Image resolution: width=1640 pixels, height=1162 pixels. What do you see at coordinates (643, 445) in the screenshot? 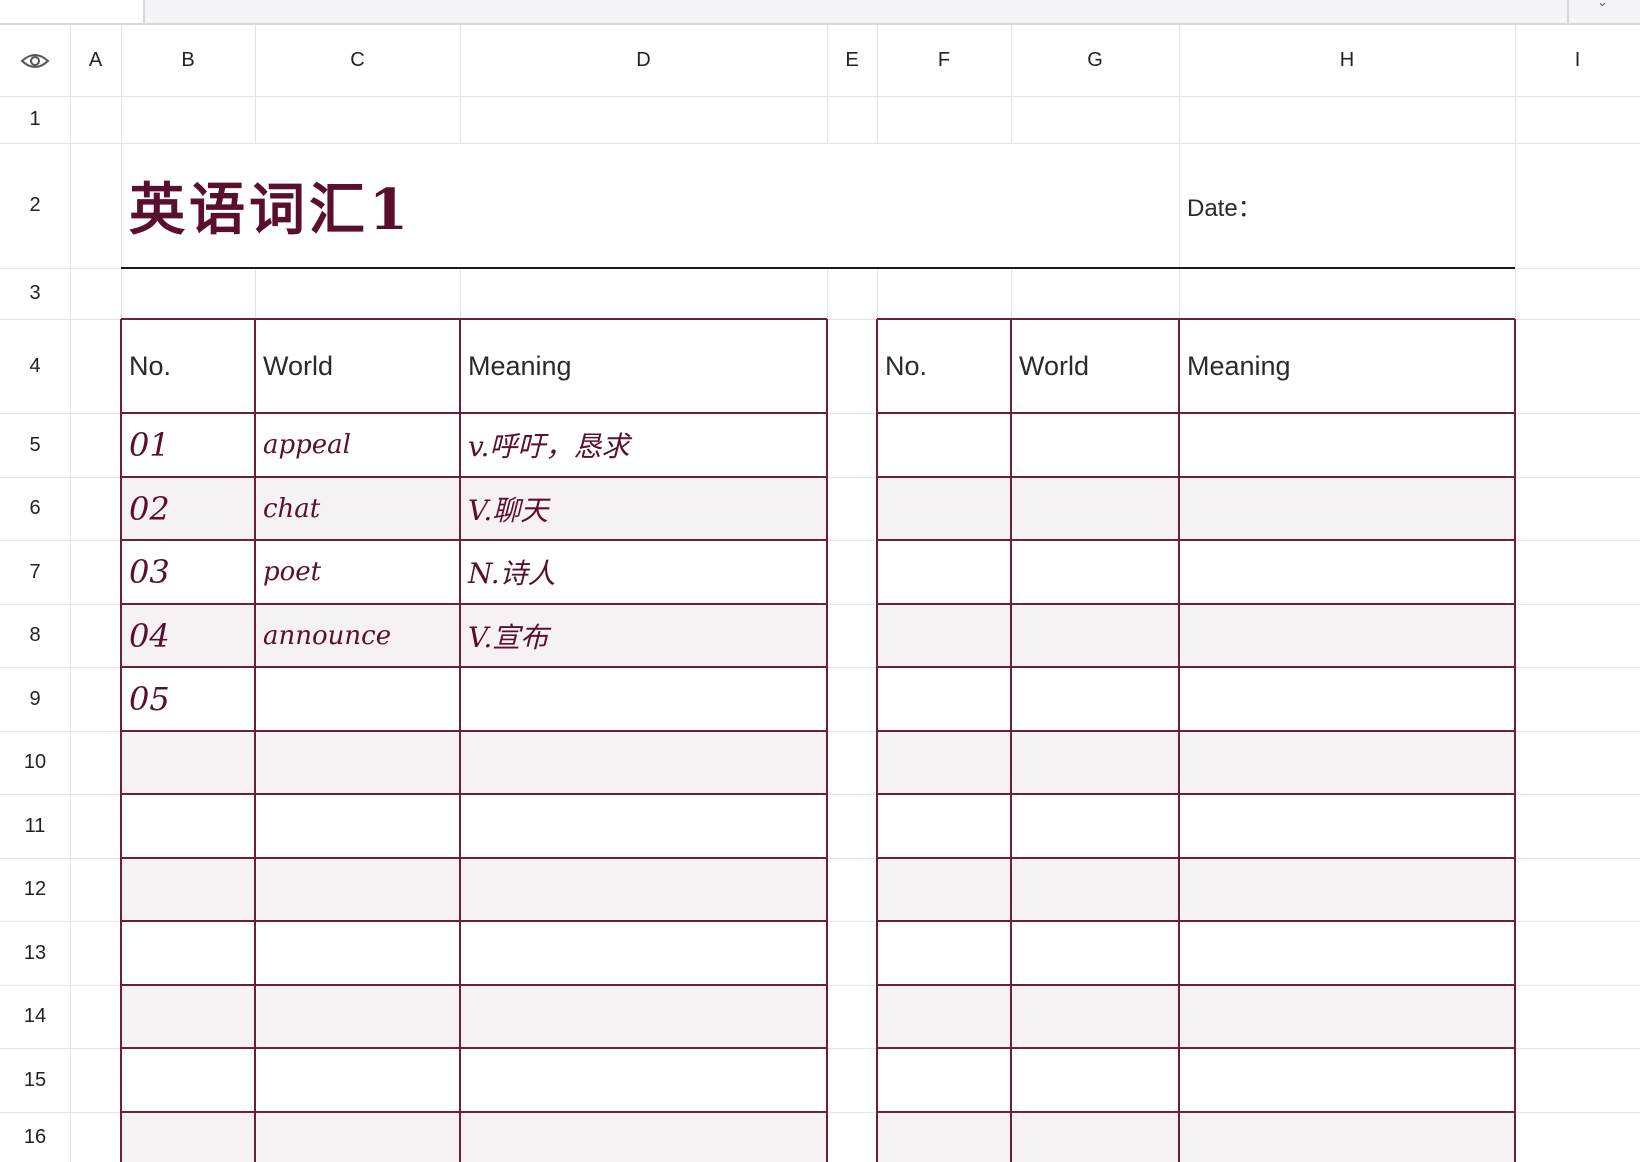
I see `entry-meaning: v.呼吁，恳求` at bounding box center [643, 445].